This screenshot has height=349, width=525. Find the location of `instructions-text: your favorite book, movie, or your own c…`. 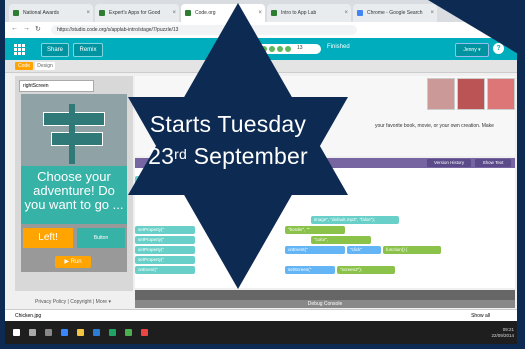

instructions-text: your favorite book, movie, or your own c… is located at coordinates (434, 126).